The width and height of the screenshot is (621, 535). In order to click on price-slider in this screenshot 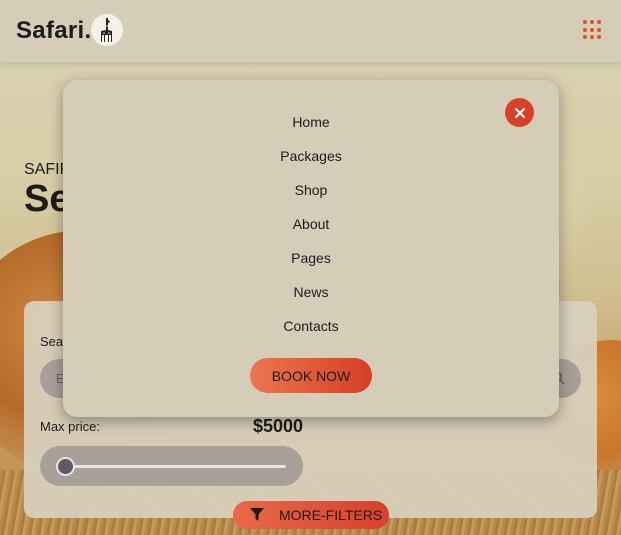, I will do `click(171, 466)`.